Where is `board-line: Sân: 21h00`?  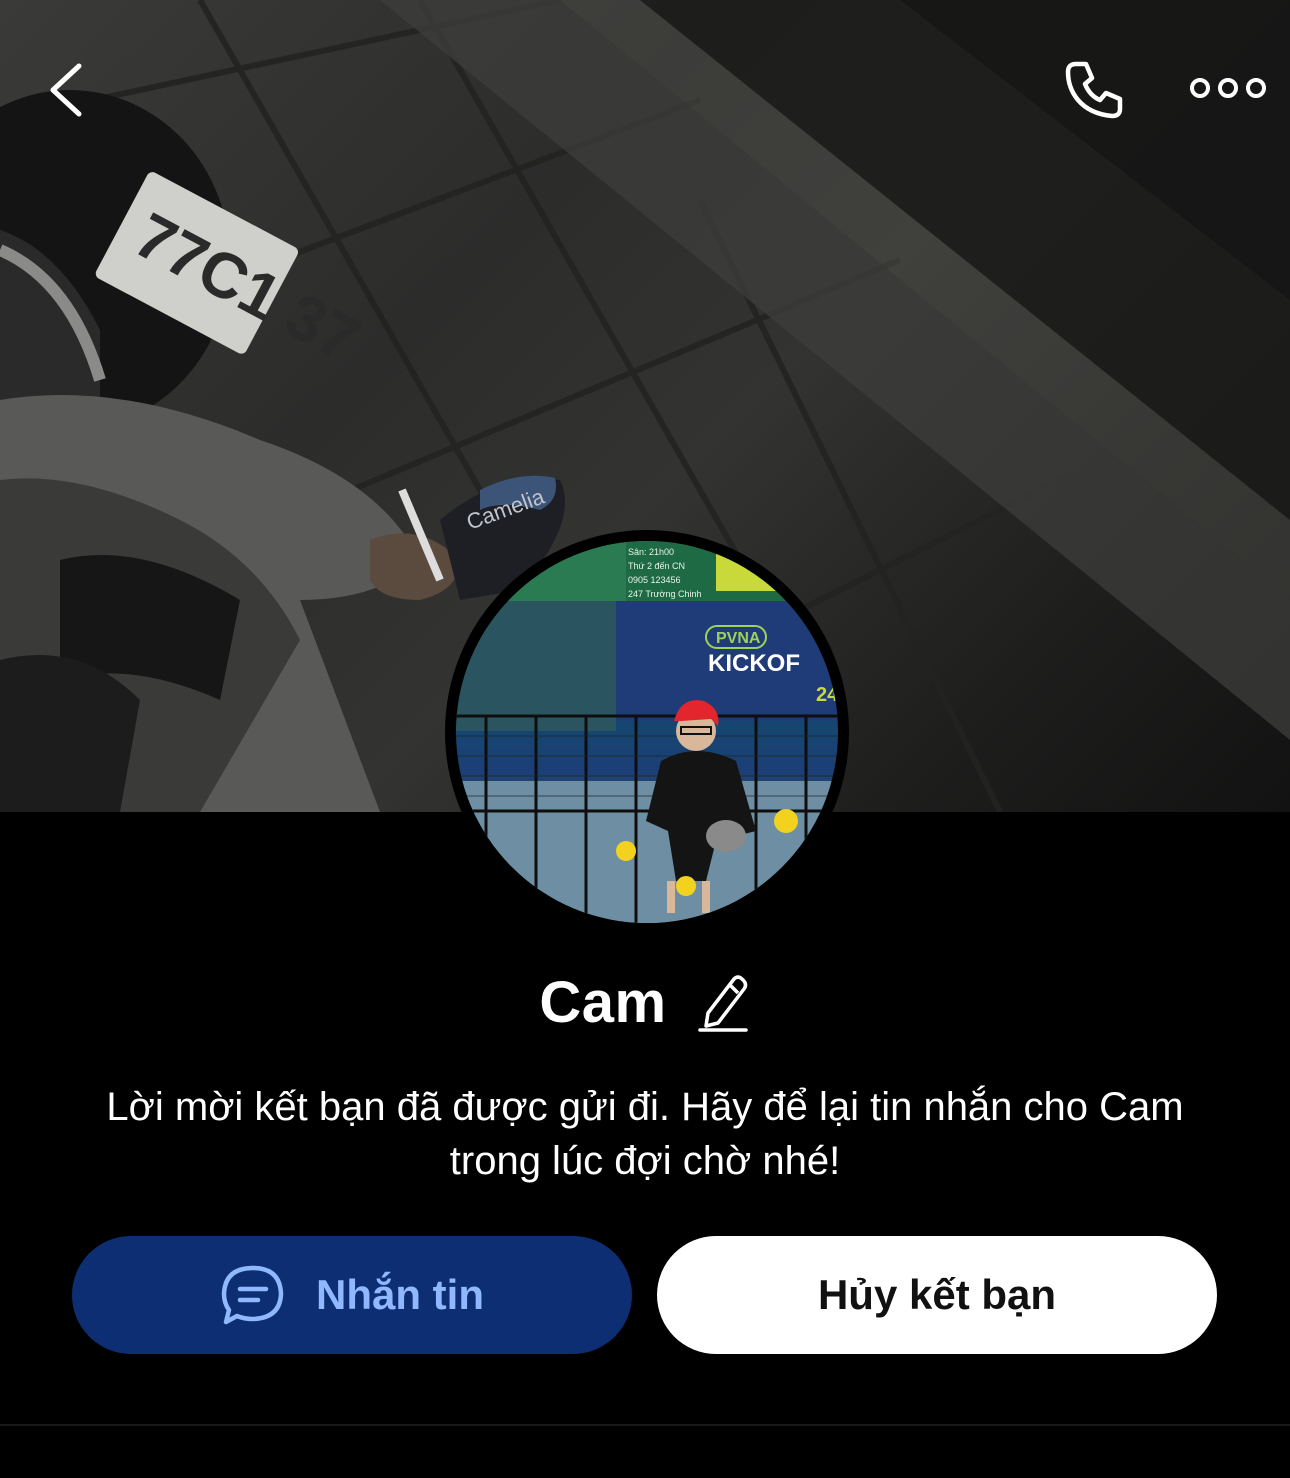 board-line: Sân: 21h00 is located at coordinates (651, 552).